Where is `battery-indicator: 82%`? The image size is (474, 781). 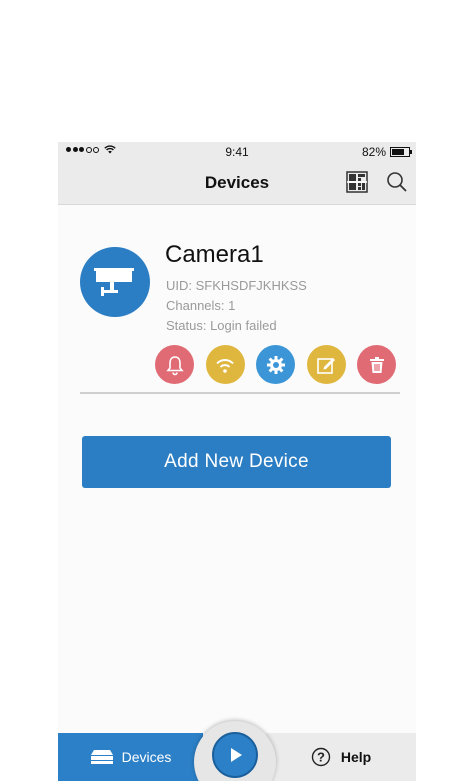
battery-indicator: 82% is located at coordinates (386, 152).